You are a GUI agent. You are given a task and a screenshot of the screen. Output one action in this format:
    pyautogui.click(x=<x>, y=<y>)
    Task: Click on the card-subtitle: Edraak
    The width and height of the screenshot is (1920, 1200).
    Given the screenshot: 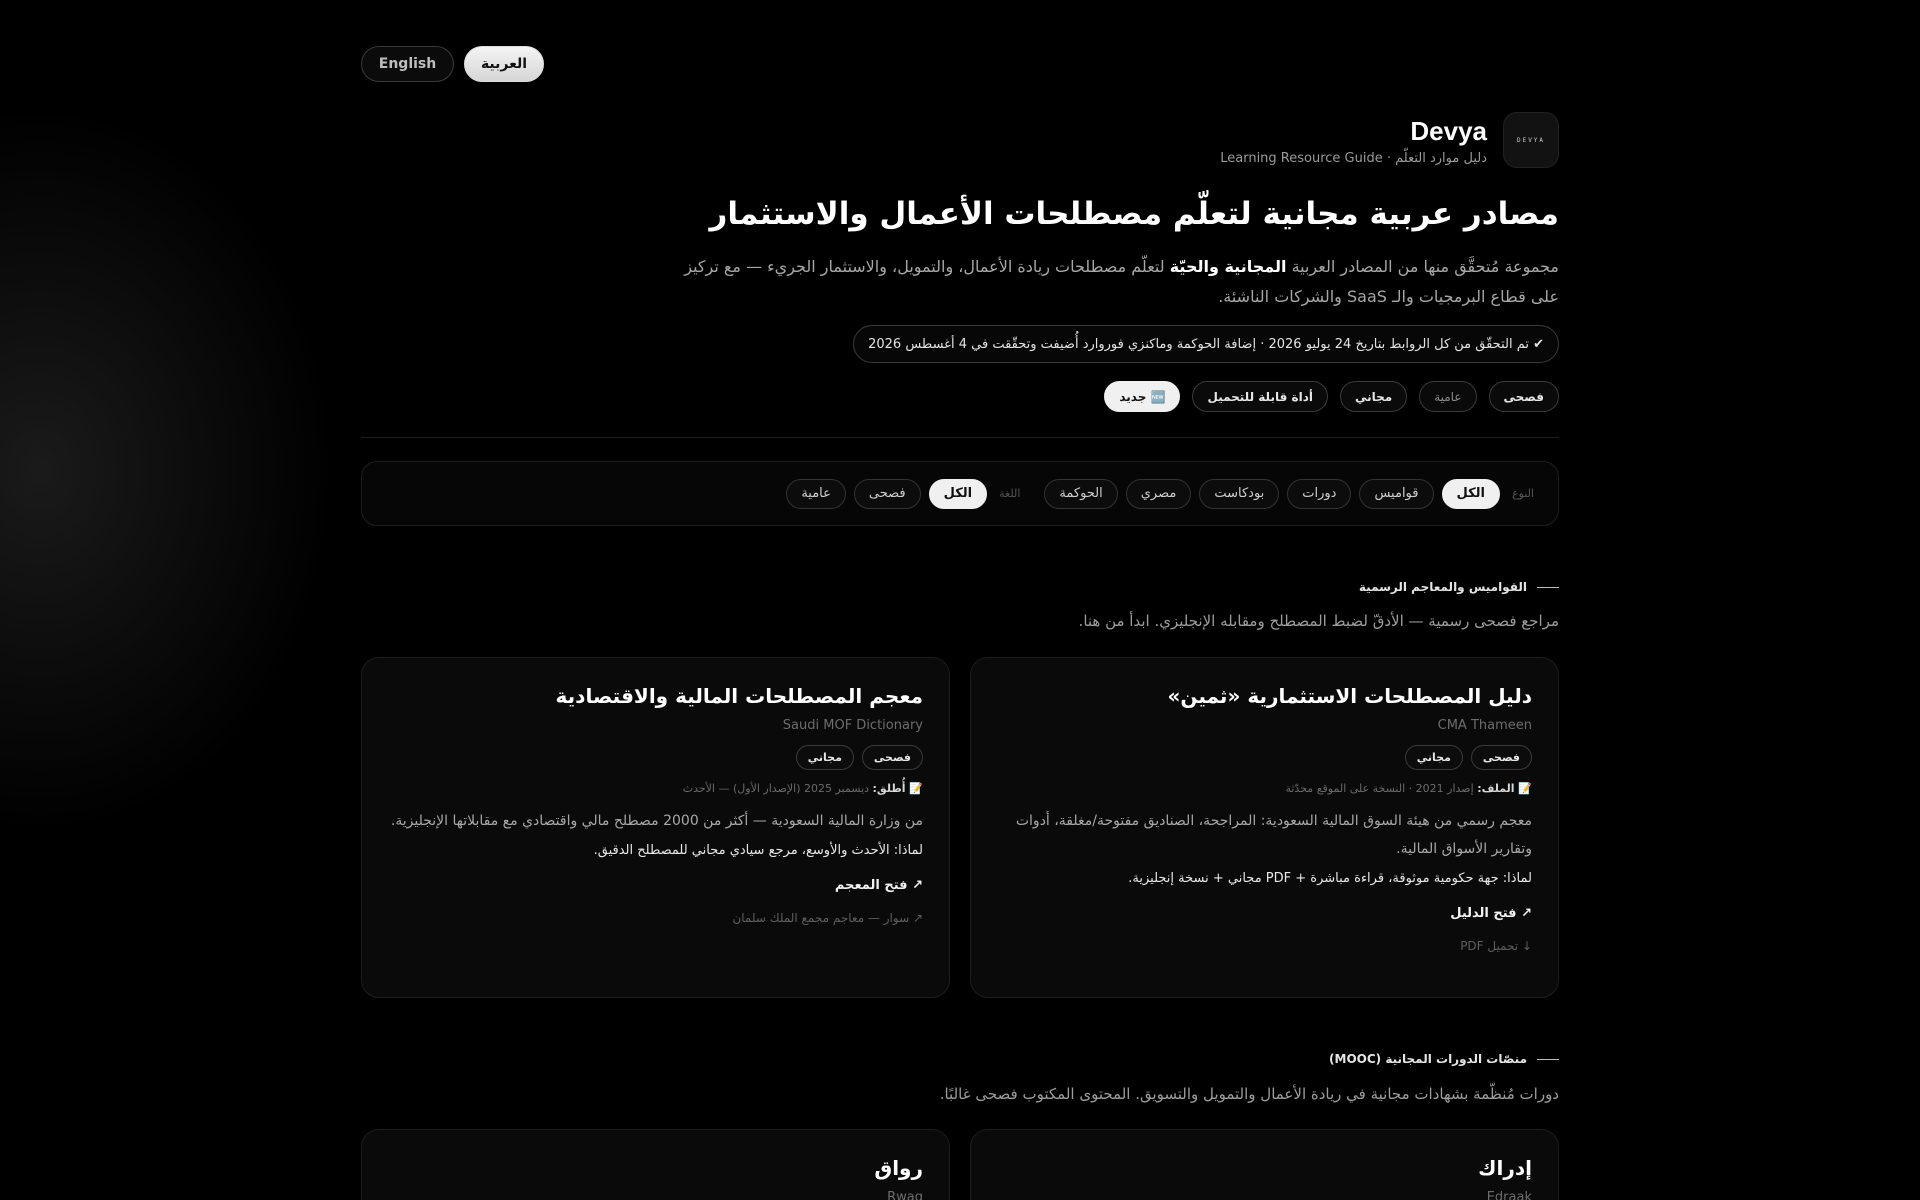 What is the action you would take?
    pyautogui.click(x=1509, y=1195)
    